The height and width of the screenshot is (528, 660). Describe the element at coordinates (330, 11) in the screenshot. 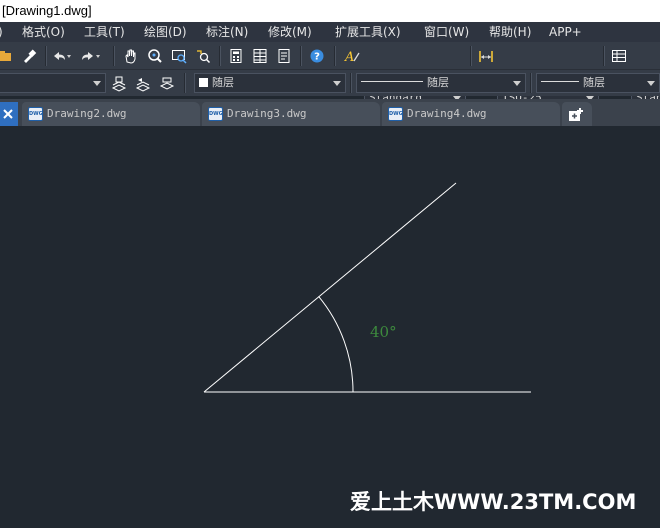

I see `title-bar: [Drawing1.dwg]` at that location.